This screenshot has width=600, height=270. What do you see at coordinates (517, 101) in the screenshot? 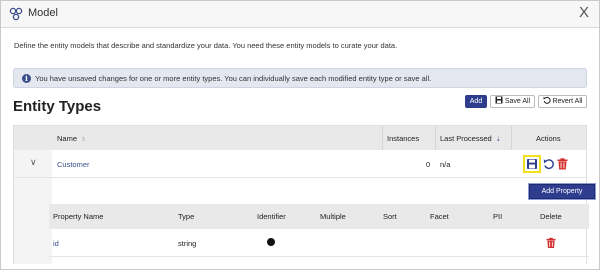
I see `save-all-label: Save All` at bounding box center [517, 101].